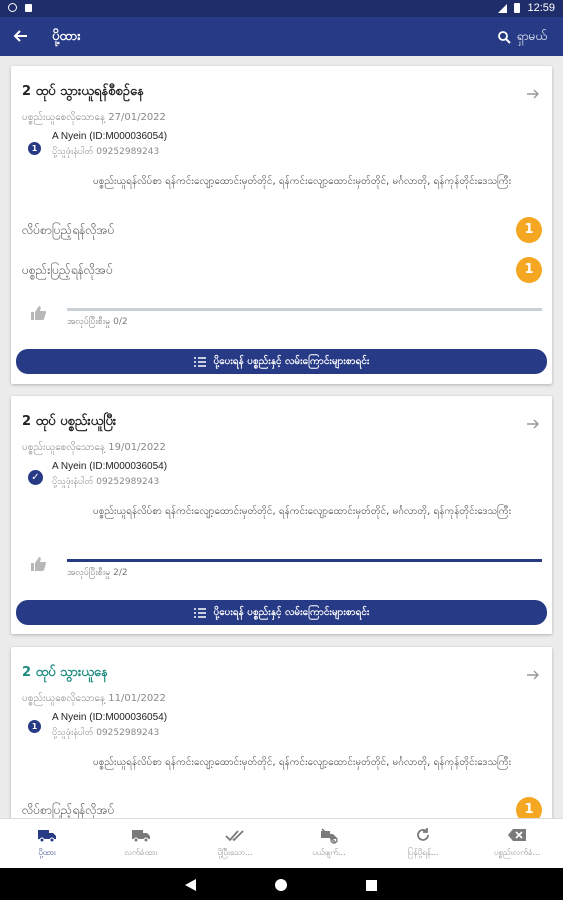 This screenshot has width=563, height=900. I want to click on check-circle-icon: ✓, so click(35, 477).